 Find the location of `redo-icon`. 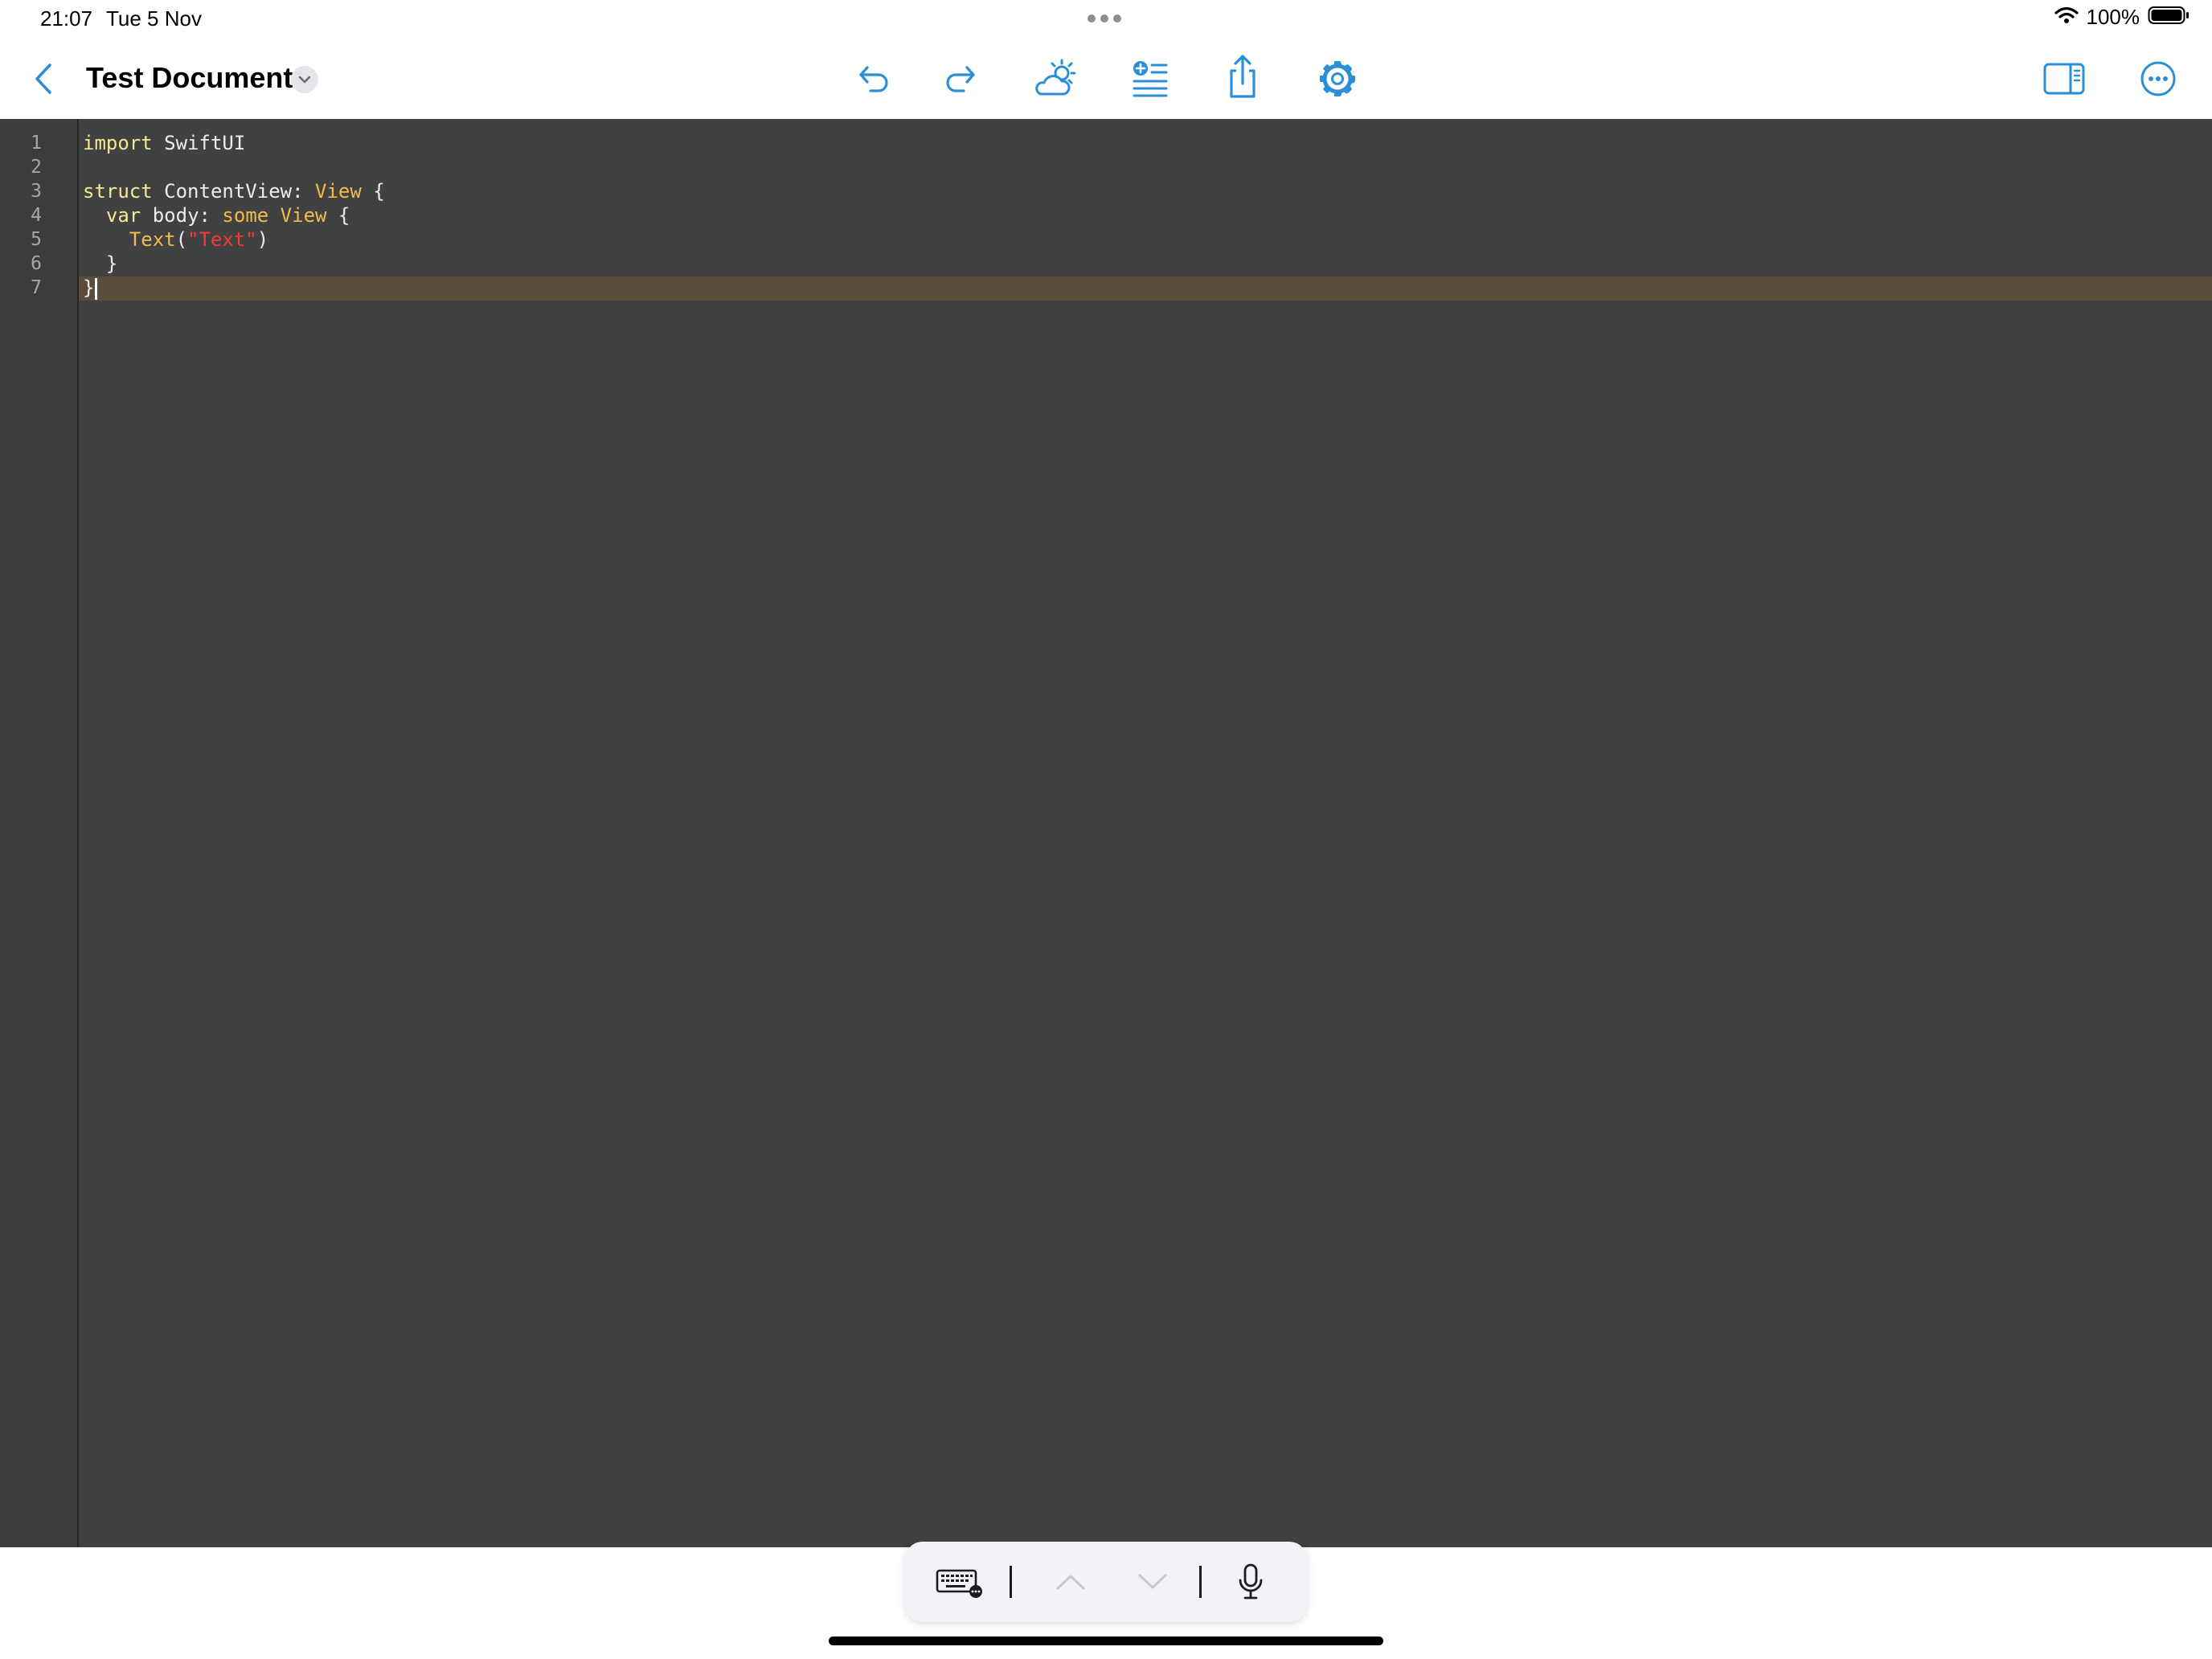

redo-icon is located at coordinates (960, 79).